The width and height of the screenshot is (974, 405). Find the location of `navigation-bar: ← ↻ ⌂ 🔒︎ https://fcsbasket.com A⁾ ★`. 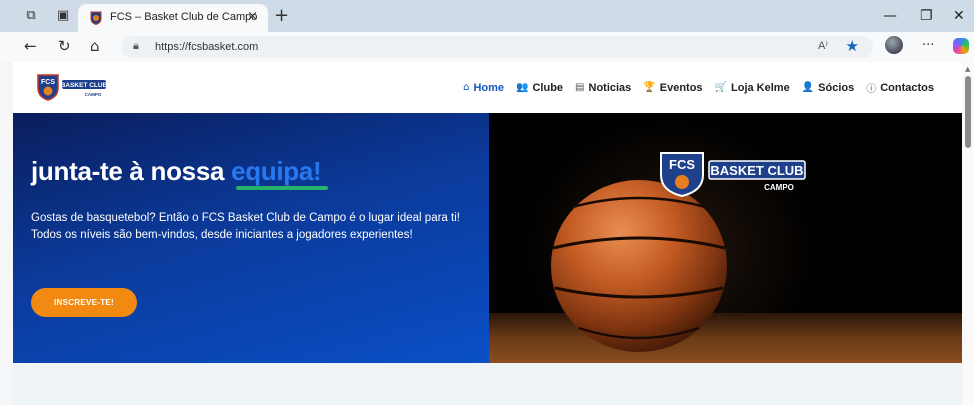

navigation-bar: ← ↻ ⌂ 🔒︎ https://fcsbasket.com A⁾ ★ is located at coordinates (487, 47).